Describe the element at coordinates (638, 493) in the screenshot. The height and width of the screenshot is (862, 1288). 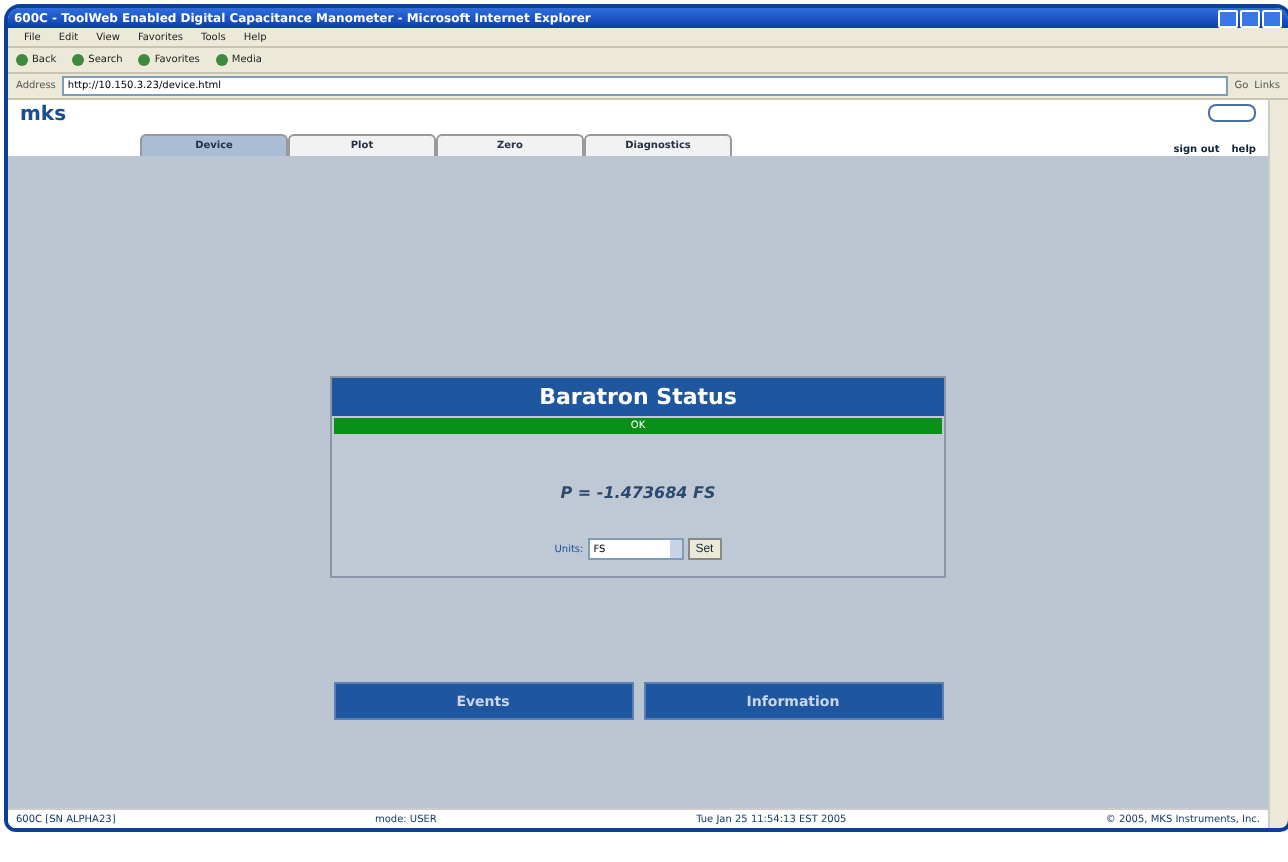
I see `pressure-reading: P = -1.473684 FS` at that location.